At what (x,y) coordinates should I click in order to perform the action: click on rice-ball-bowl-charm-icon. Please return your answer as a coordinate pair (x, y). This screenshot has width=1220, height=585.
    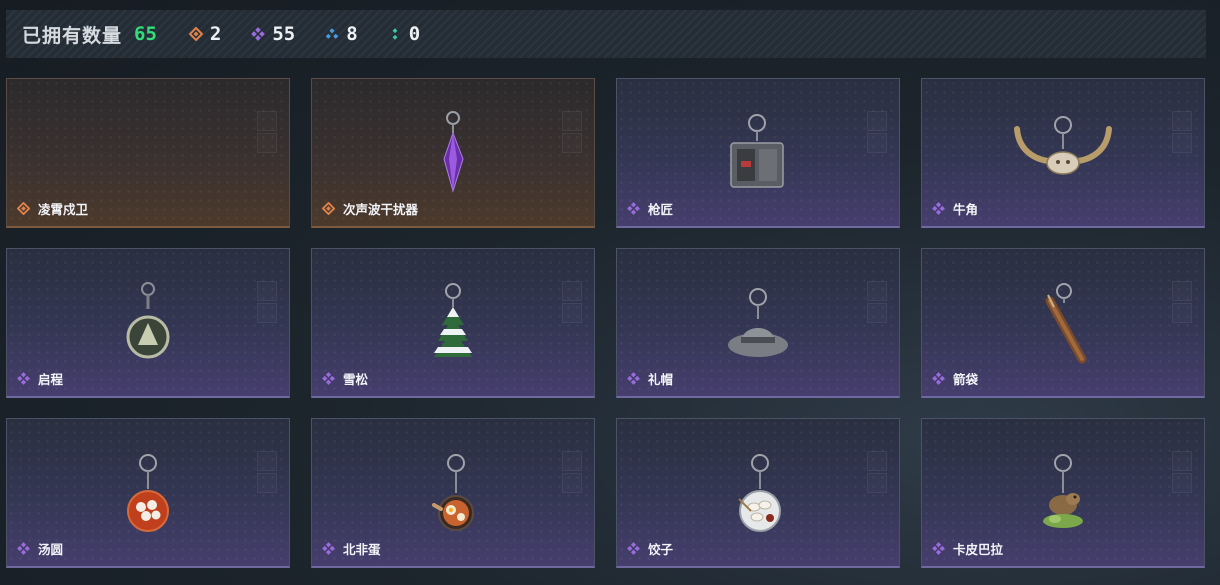
    Looking at the image, I should click on (148, 493).